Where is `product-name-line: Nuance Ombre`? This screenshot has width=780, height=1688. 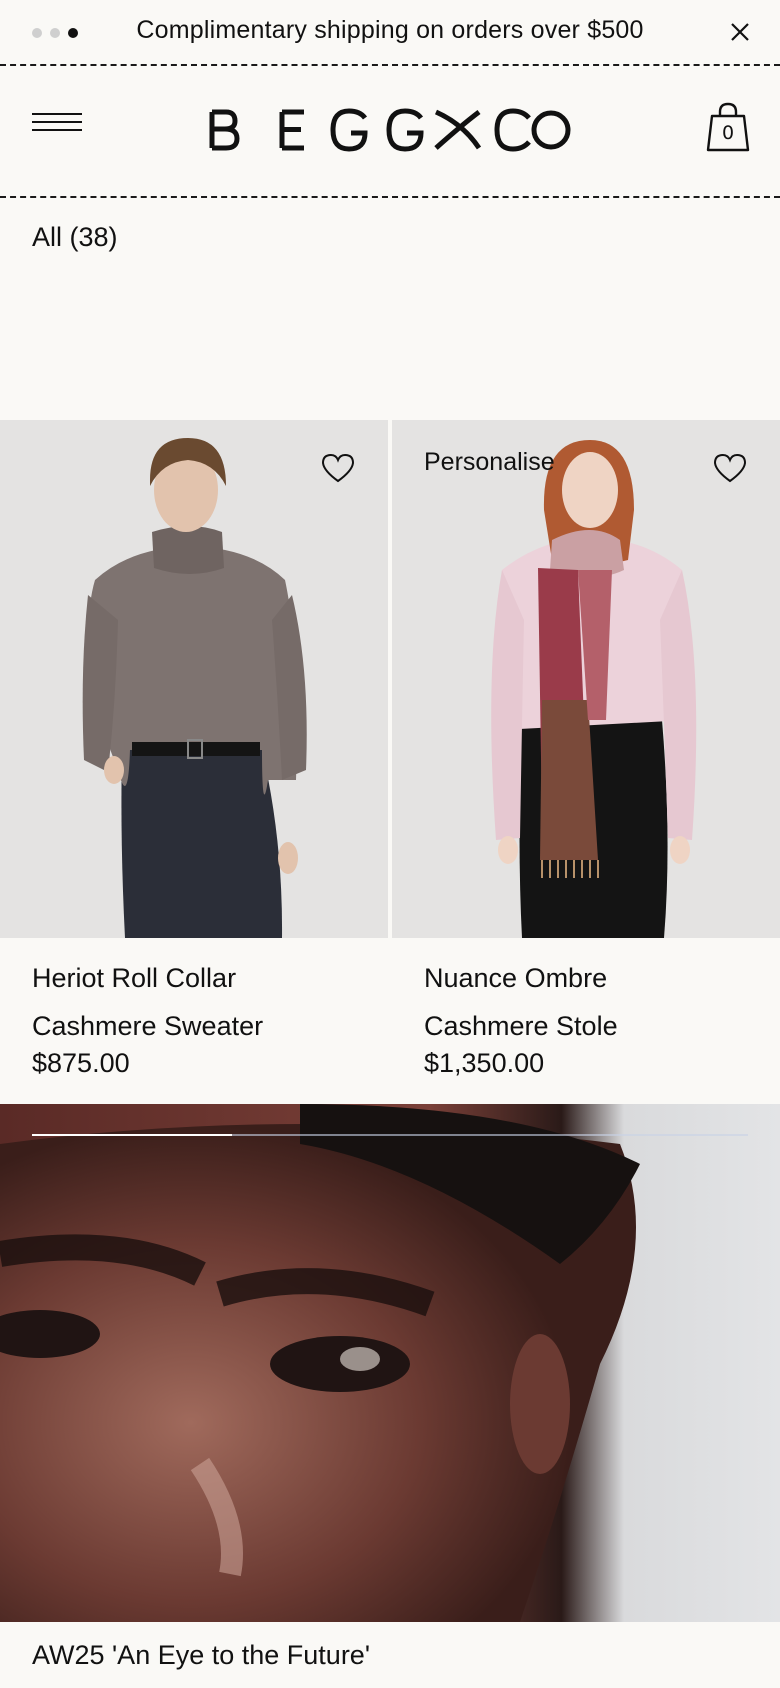
product-name-line: Nuance Ombre is located at coordinates (516, 978).